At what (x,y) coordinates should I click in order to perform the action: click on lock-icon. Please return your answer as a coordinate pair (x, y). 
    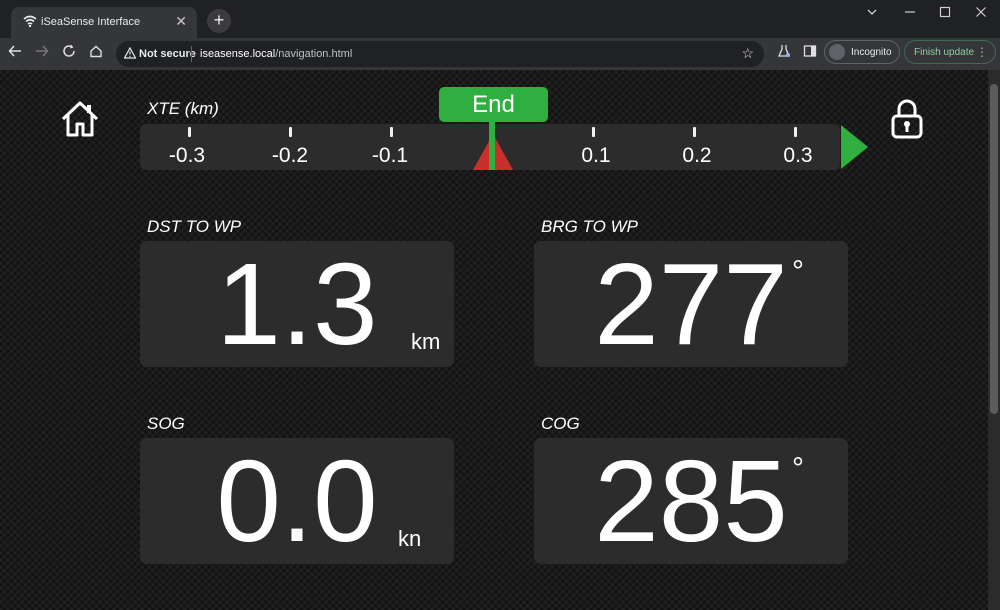
    Looking at the image, I should click on (907, 121).